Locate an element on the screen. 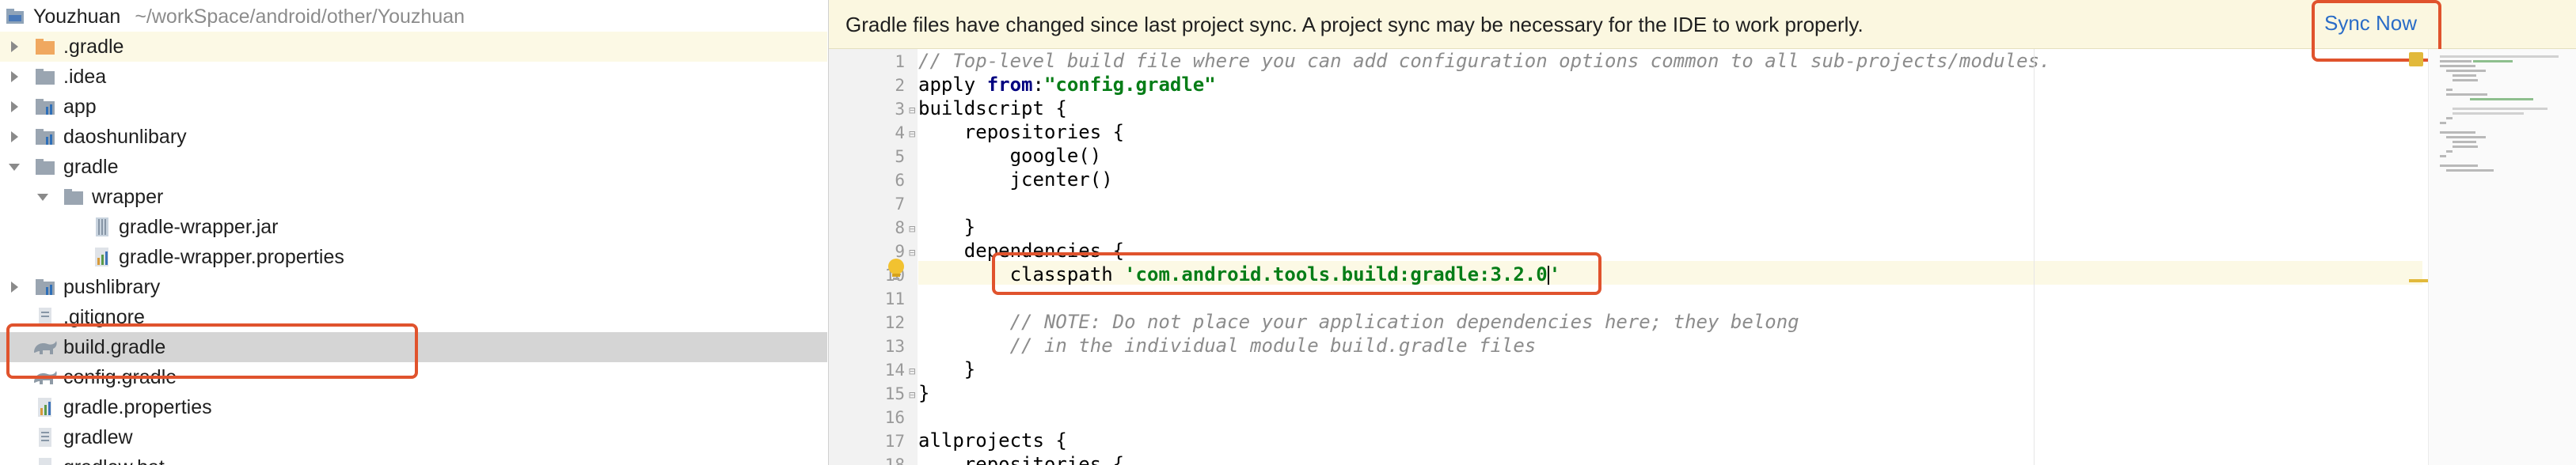 This screenshot has width=2576, height=465. warning-indicator-icon is located at coordinates (2416, 59).